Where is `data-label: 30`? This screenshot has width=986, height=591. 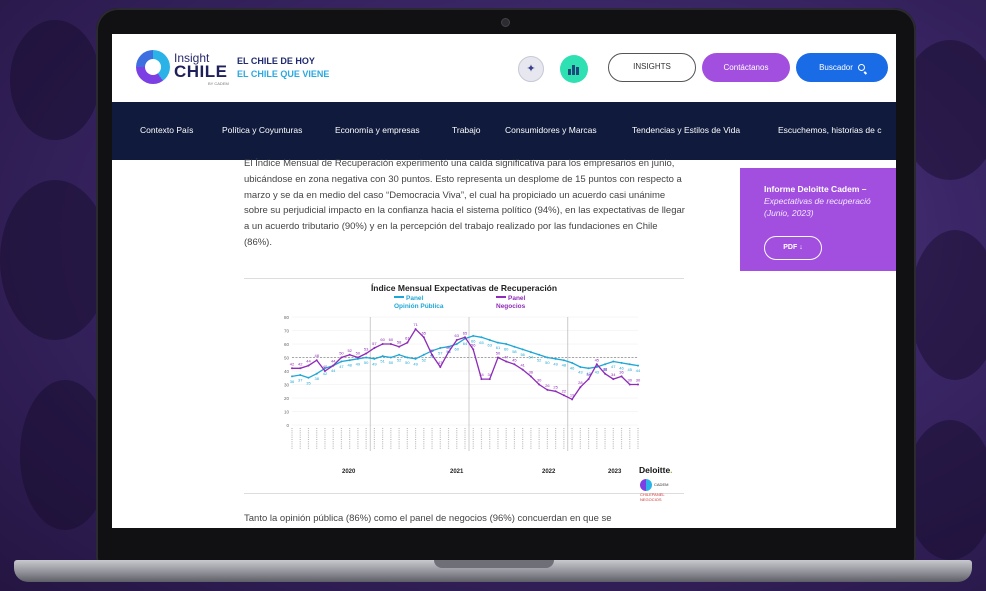
data-label: 30 is located at coordinates (630, 380).